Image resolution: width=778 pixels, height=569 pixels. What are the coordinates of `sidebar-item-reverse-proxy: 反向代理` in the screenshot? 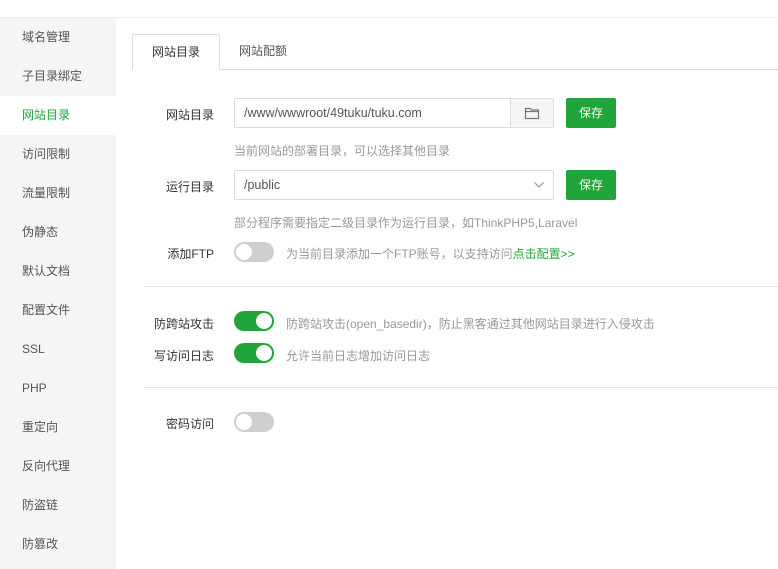 It's located at (58, 466).